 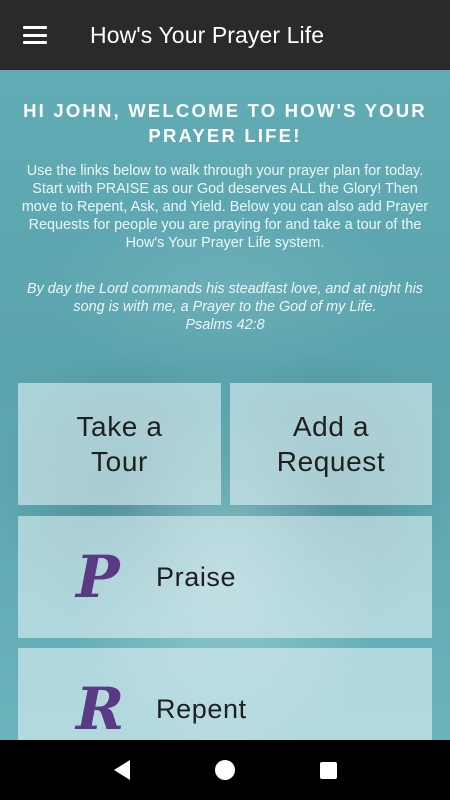 I want to click on praise-letter-icon: P, so click(x=98, y=577).